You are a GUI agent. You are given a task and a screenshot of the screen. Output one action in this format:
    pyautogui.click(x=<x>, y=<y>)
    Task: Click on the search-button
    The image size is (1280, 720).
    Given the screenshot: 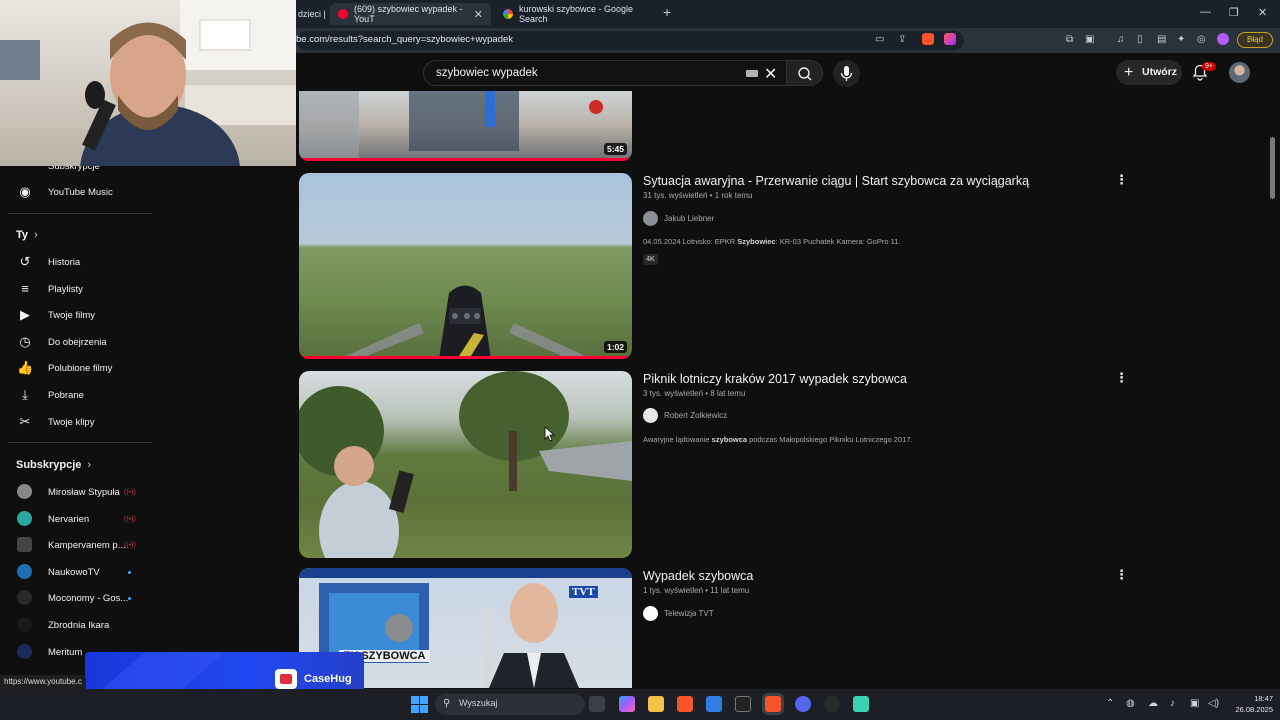 What is the action you would take?
    pyautogui.click(x=804, y=73)
    